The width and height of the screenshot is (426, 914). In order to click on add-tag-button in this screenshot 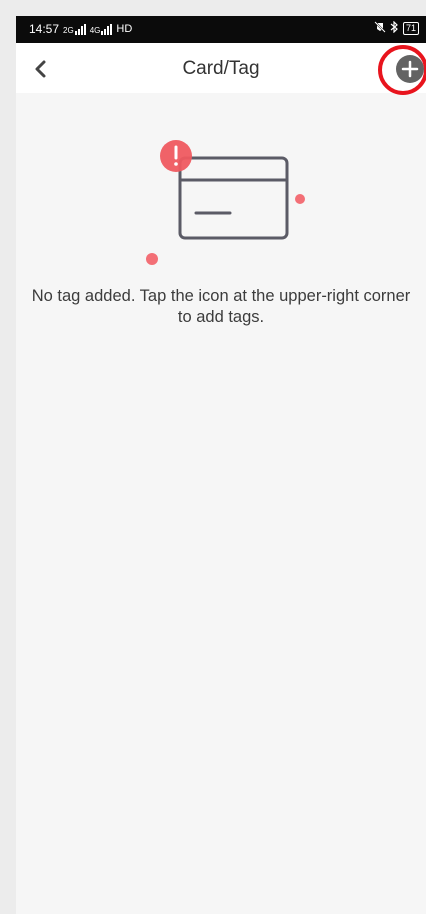, I will do `click(410, 69)`.